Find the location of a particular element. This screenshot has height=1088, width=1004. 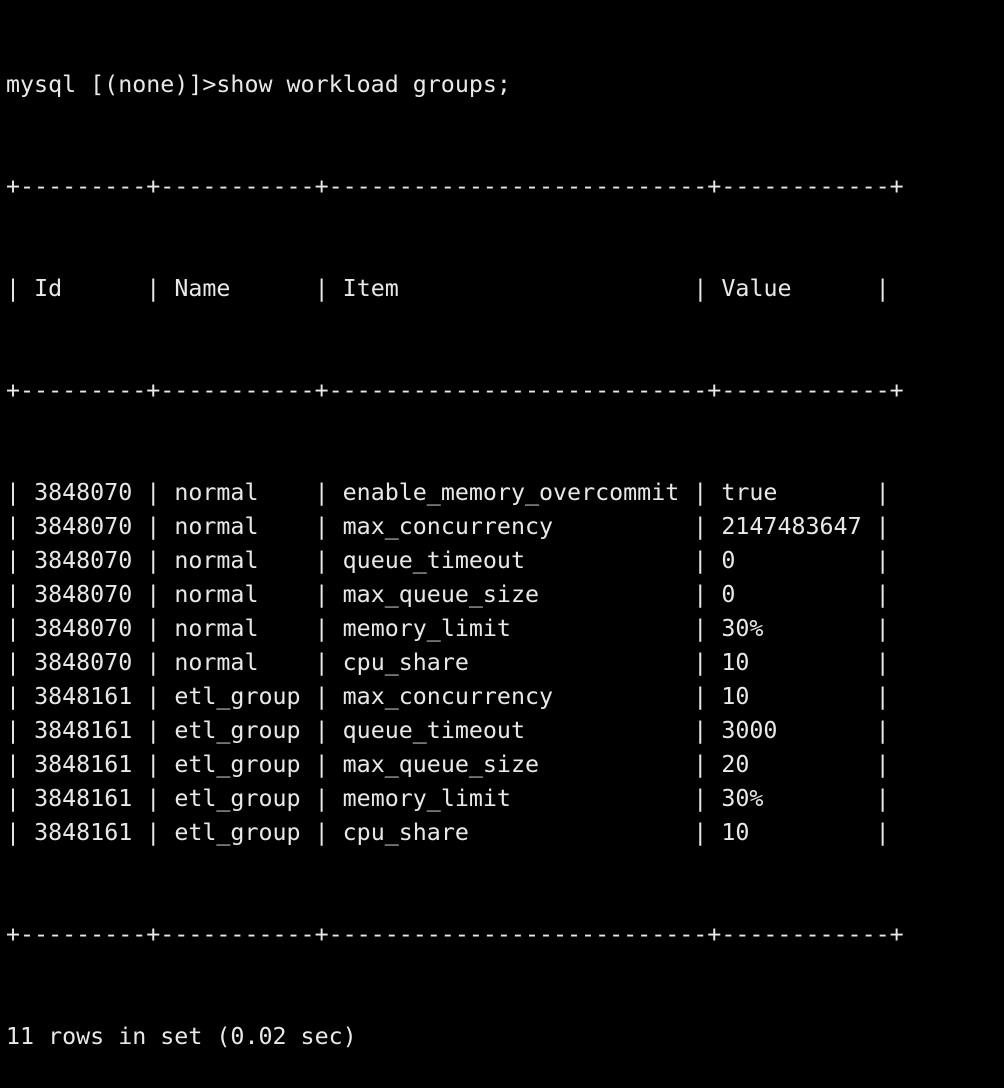

table-row: | 3848070 | normal | cpu_share | 10 | is located at coordinates (448, 662).